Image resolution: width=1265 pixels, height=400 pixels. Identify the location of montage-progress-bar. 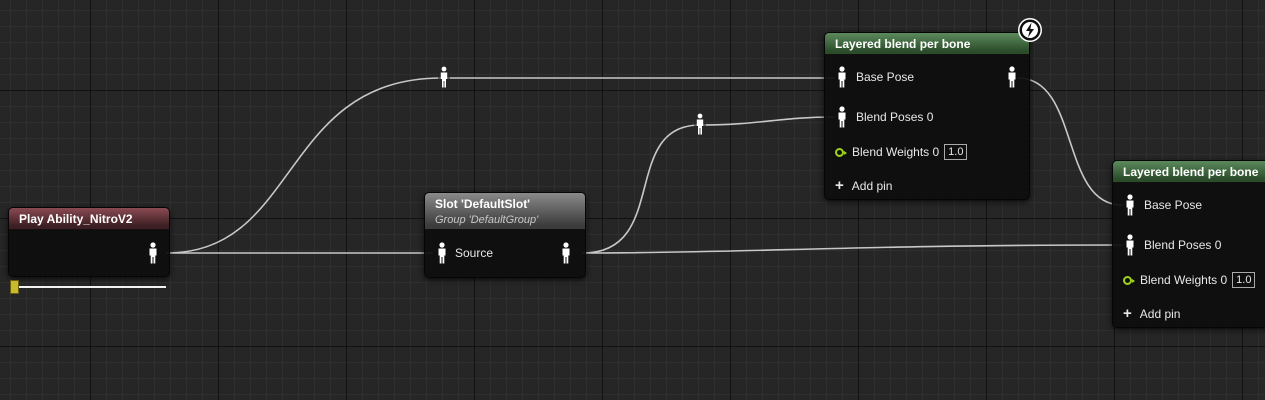
(88, 287).